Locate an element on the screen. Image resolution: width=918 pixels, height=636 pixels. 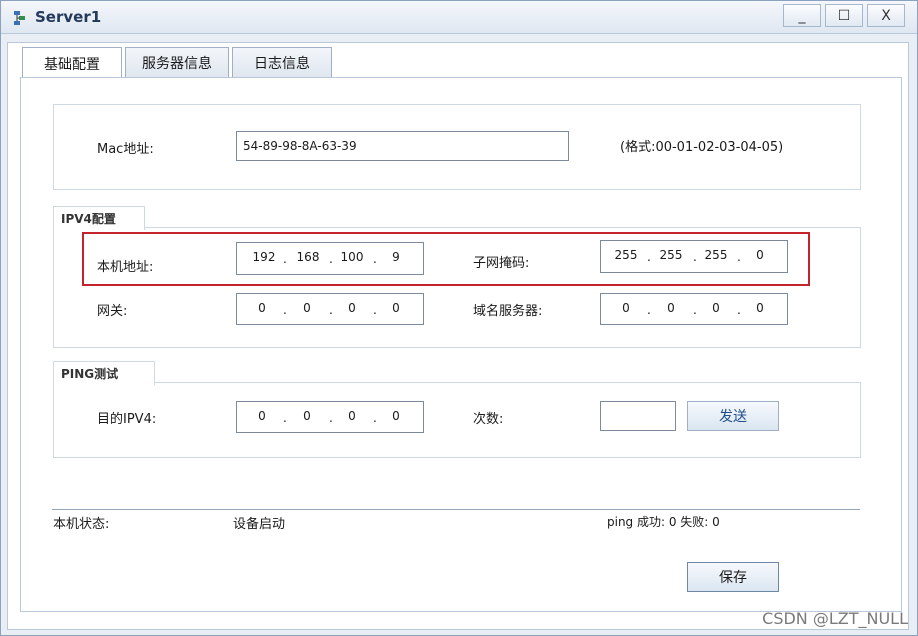
ip-octet: 100 is located at coordinates (352, 257).